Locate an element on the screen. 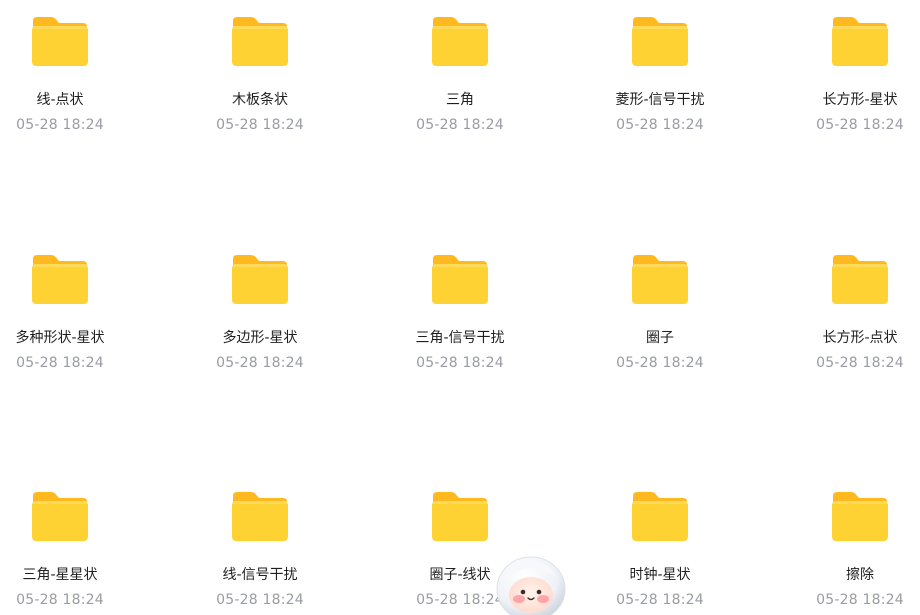 Image resolution: width=920 pixels, height=615 pixels. folder-name: 多边形-星状 is located at coordinates (260, 338).